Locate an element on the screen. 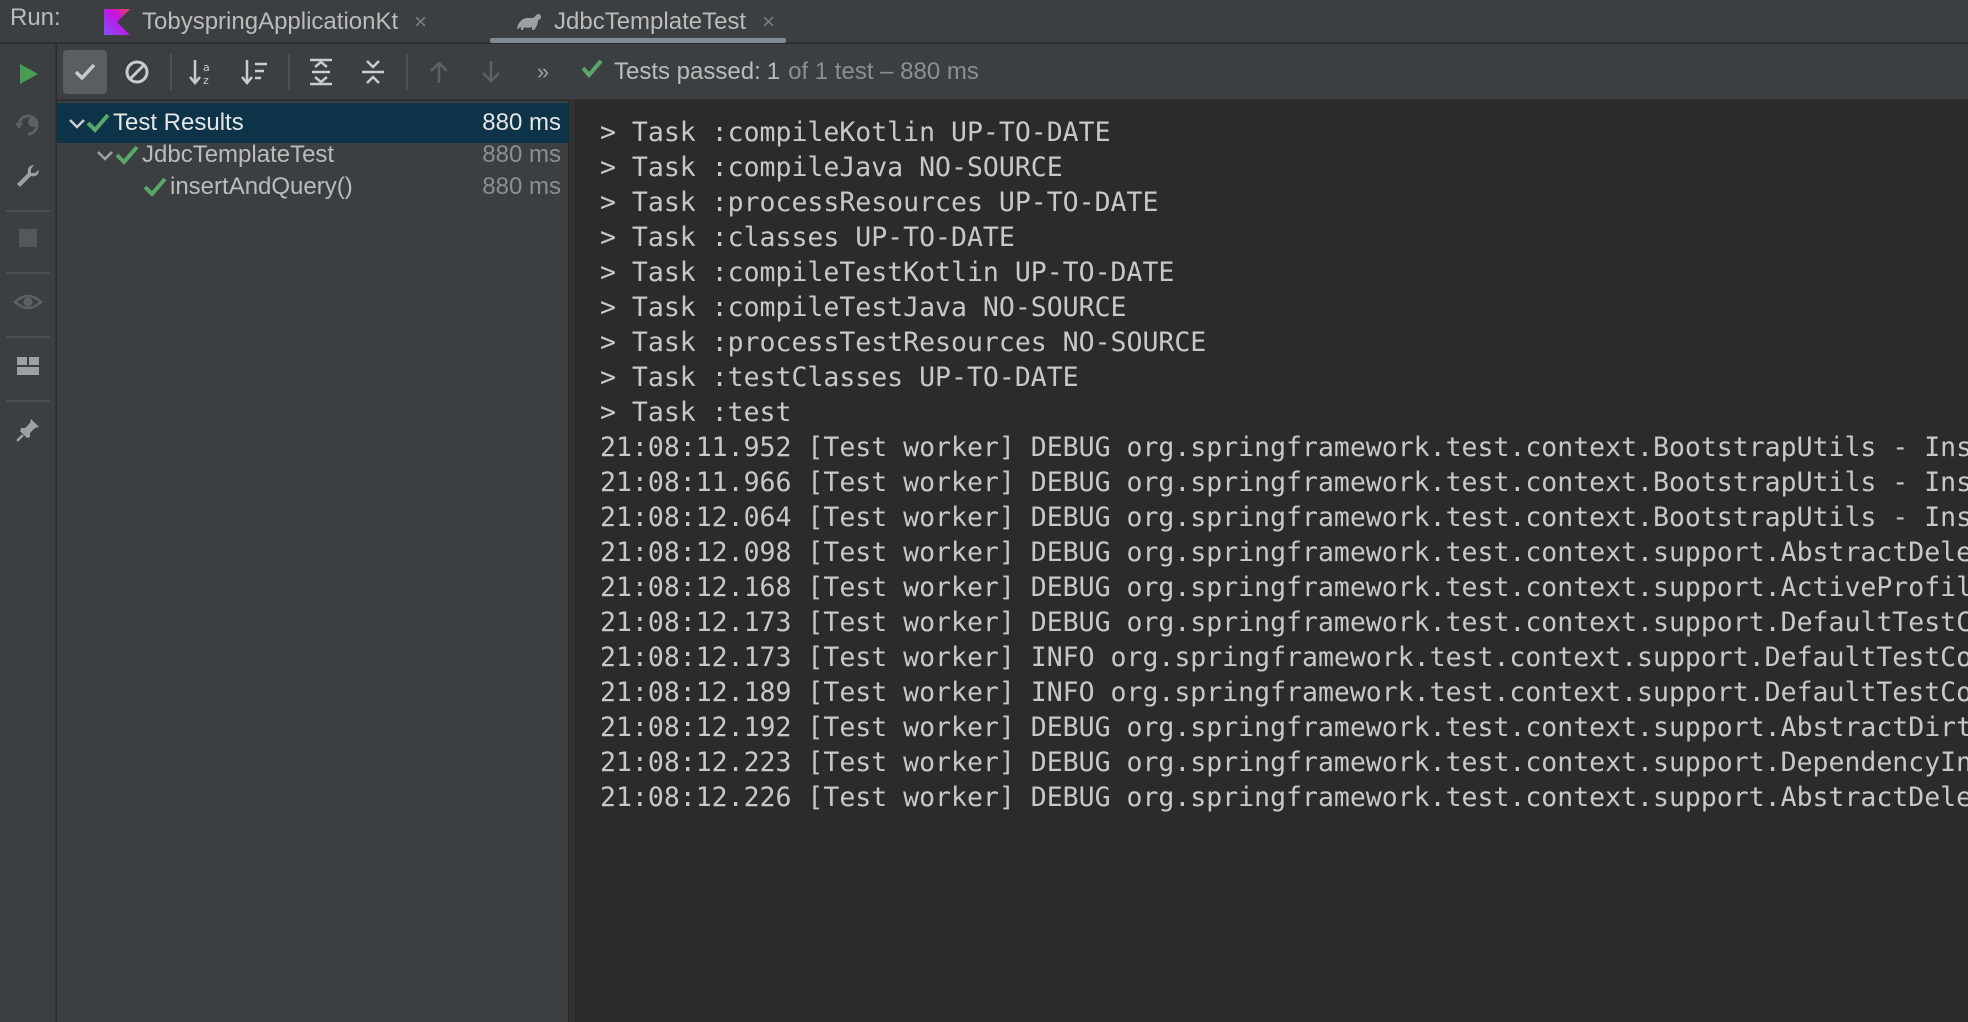 The width and height of the screenshot is (1968, 1022). tree-item-label: JdbcTemplateTest is located at coordinates (238, 154).